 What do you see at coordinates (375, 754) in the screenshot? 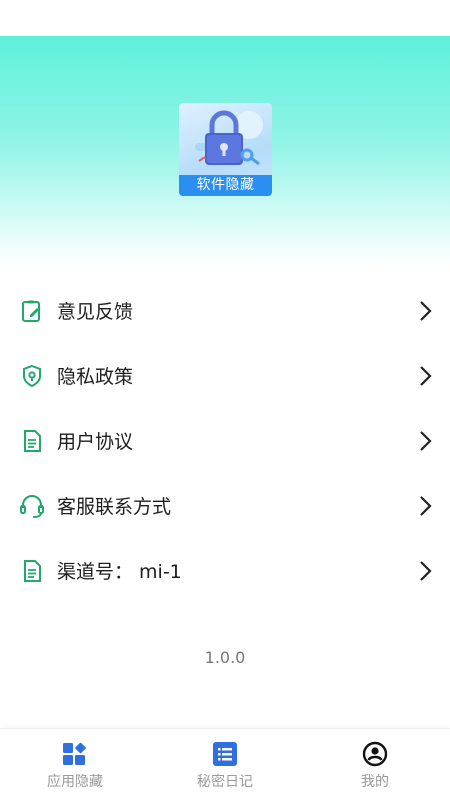
I see `profile-icon` at bounding box center [375, 754].